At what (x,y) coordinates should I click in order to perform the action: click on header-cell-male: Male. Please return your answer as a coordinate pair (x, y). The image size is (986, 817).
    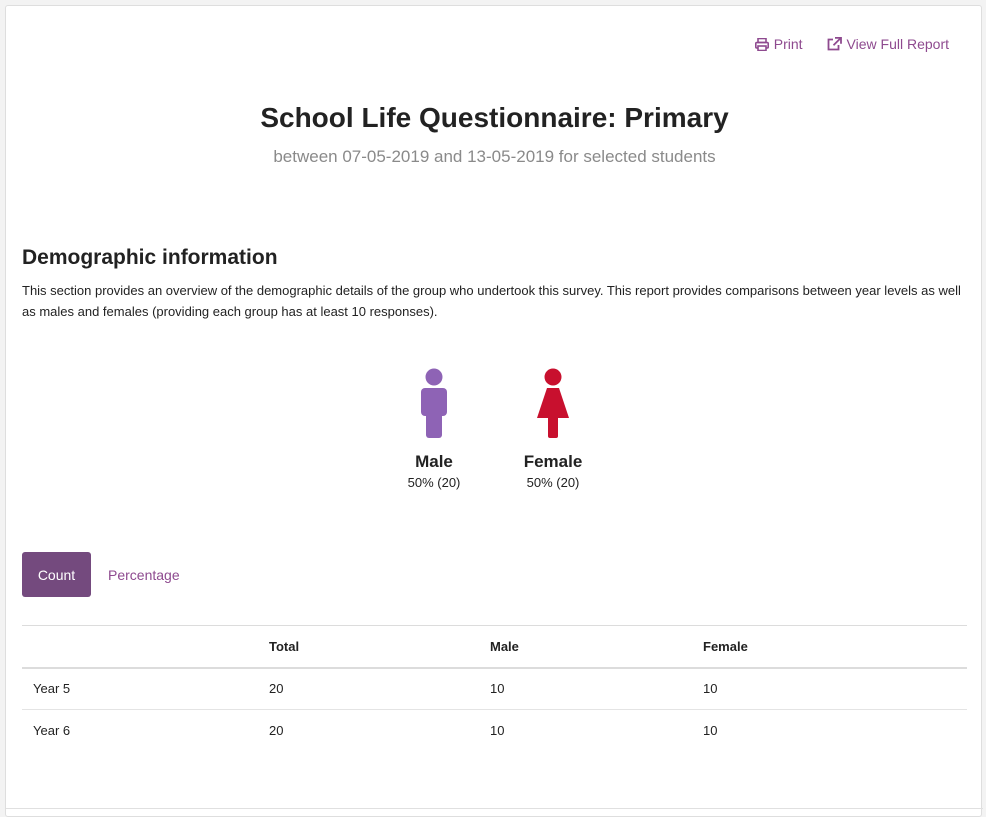
    Looking at the image, I should click on (504, 646).